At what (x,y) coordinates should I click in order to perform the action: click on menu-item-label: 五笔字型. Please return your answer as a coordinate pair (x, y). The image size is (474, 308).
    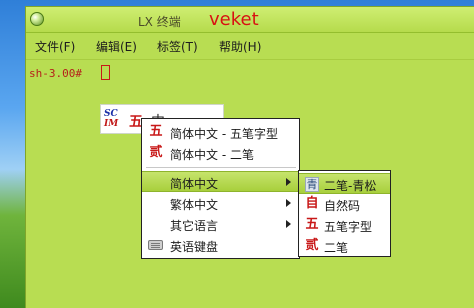
    Looking at the image, I should click on (348, 227).